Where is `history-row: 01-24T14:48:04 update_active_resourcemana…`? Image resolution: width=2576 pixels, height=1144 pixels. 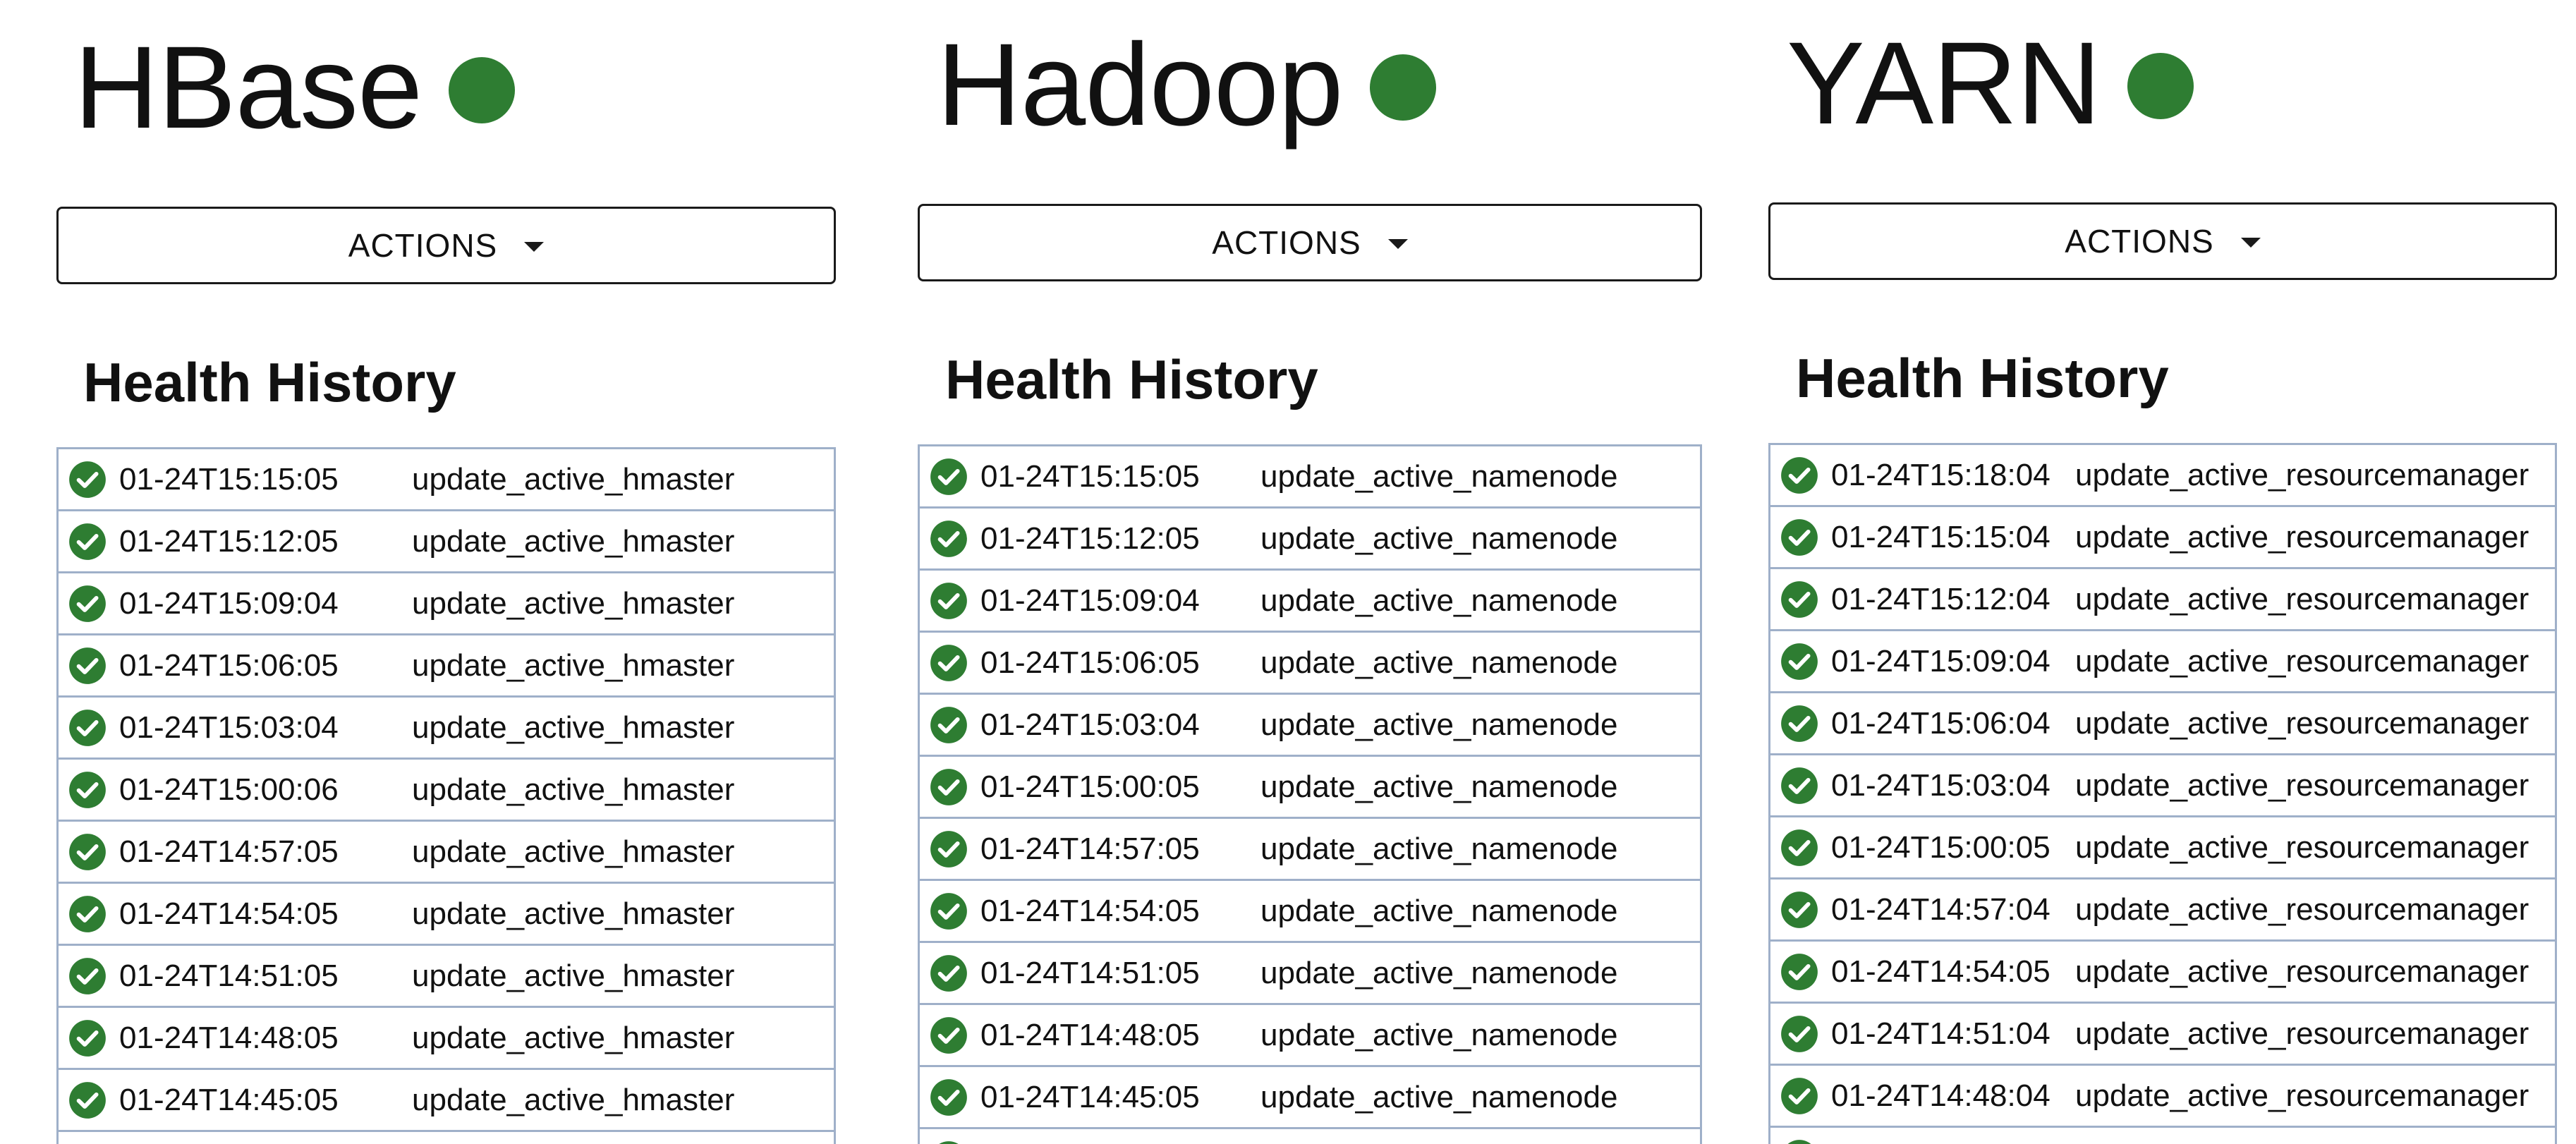 history-row: 01-24T14:48:04 update_active_resourcemana… is located at coordinates (2162, 1097).